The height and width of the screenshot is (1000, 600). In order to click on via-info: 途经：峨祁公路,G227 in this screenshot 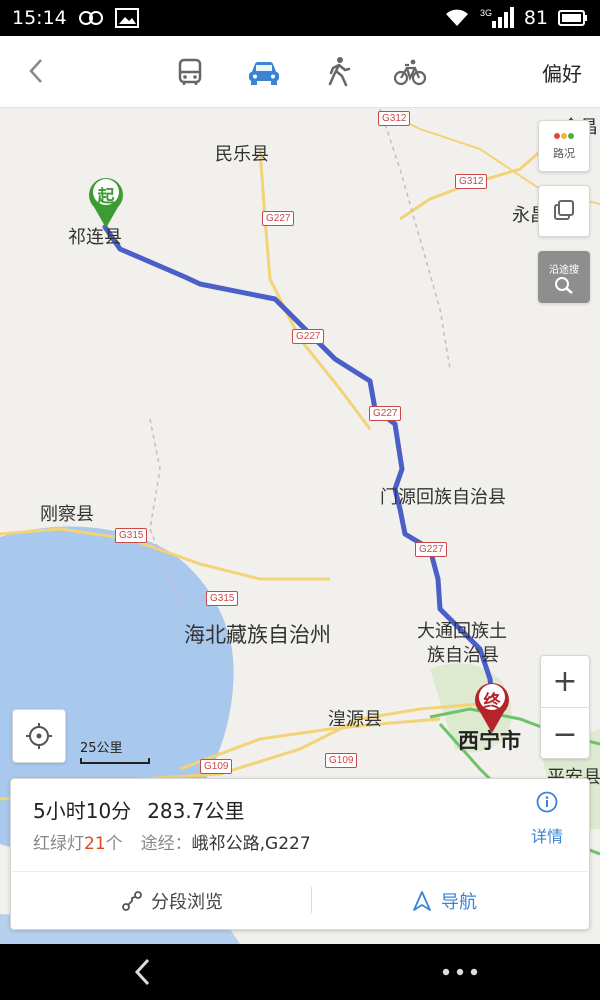, I will do `click(225, 844)`.